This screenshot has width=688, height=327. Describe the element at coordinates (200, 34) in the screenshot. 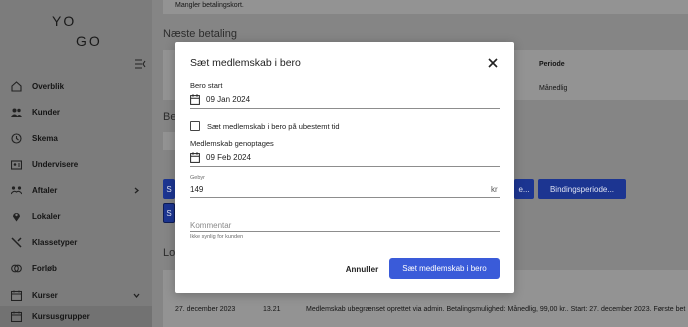

I see `next-payment-heading: Næste betaling` at that location.